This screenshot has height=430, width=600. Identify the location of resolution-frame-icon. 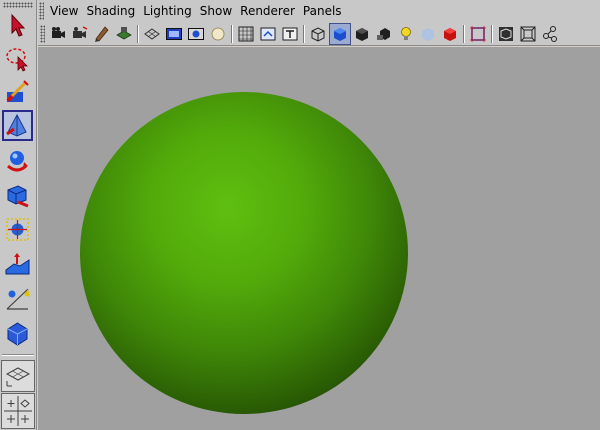
(528, 33).